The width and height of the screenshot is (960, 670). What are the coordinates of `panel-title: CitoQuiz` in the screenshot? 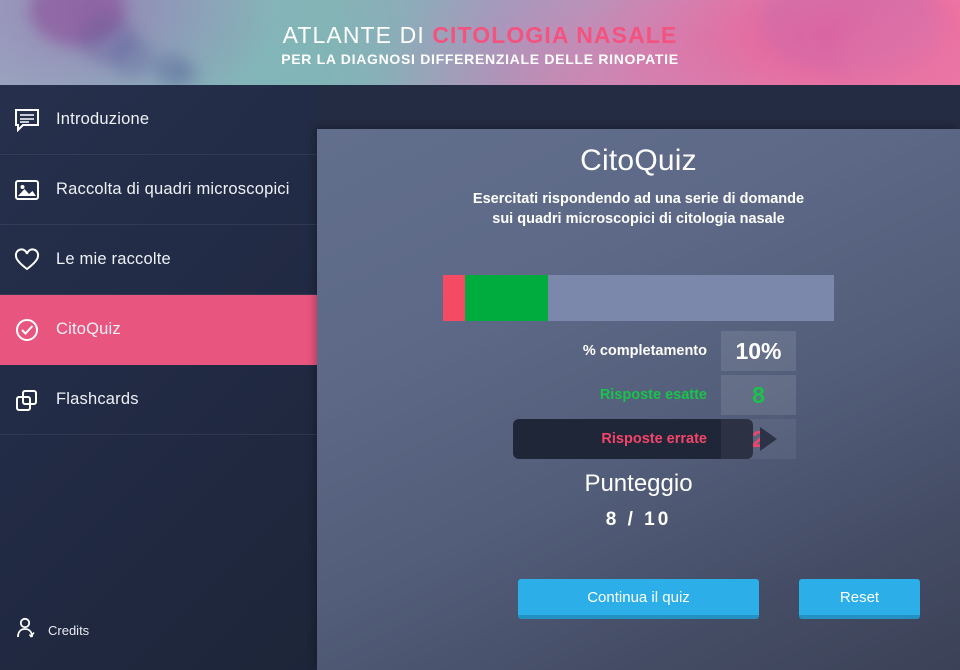 It's located at (638, 160).